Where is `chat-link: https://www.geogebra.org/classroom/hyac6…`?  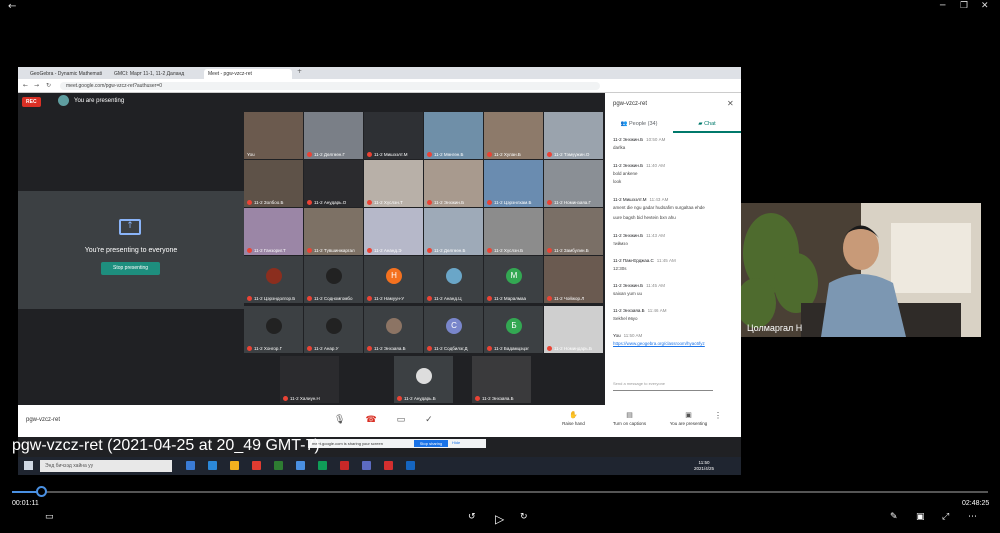
chat-link: https://www.geogebra.org/classroom/hyac6… is located at coordinates (674, 343).